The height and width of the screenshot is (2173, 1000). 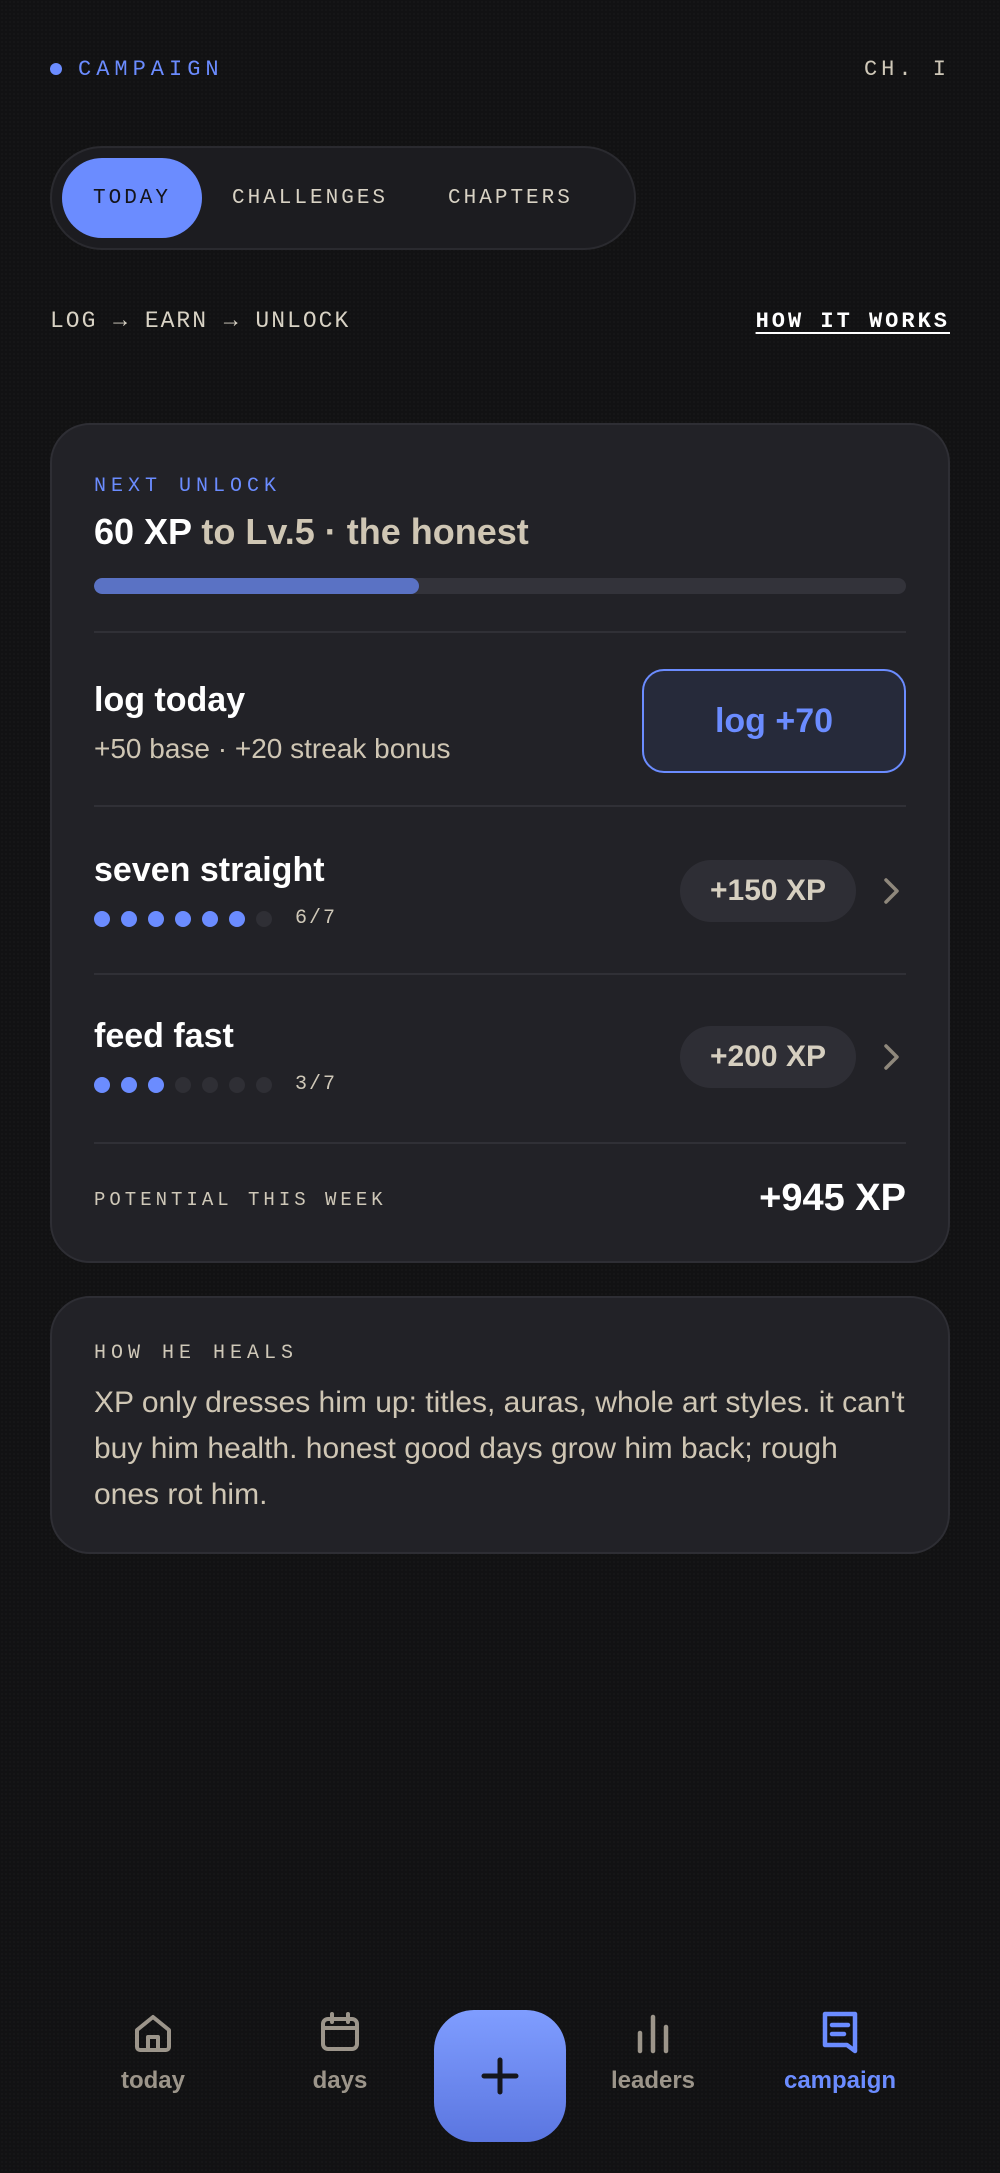 I want to click on nav-item-campaign: campaign, so click(x=840, y=2052).